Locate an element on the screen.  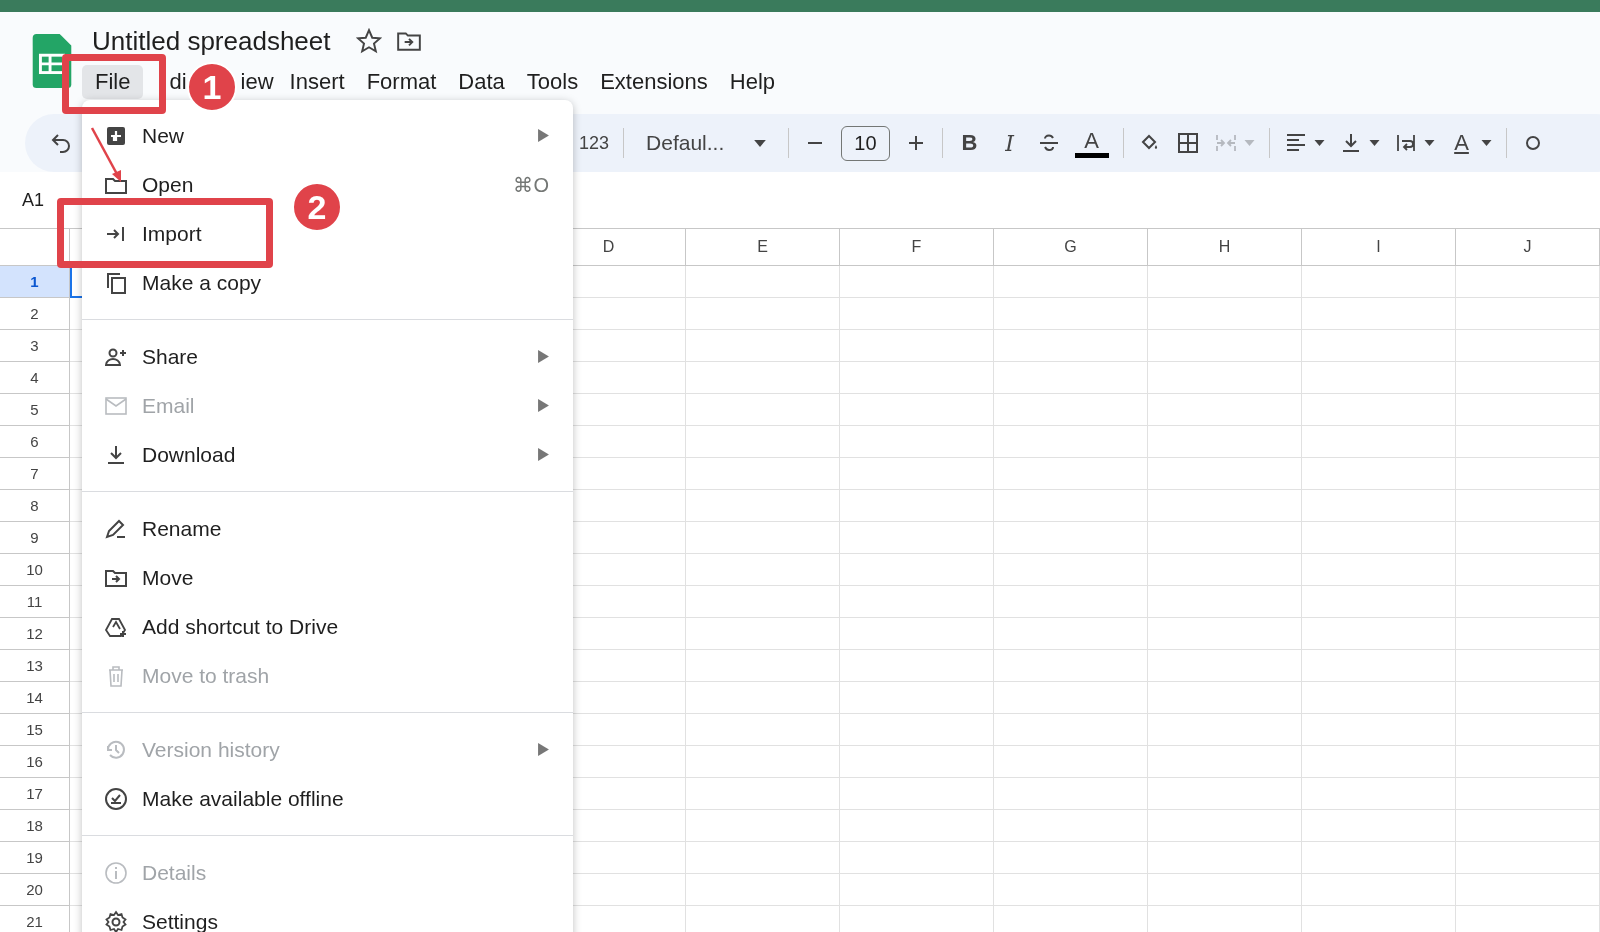
row-header: 20 is located at coordinates (35, 890).